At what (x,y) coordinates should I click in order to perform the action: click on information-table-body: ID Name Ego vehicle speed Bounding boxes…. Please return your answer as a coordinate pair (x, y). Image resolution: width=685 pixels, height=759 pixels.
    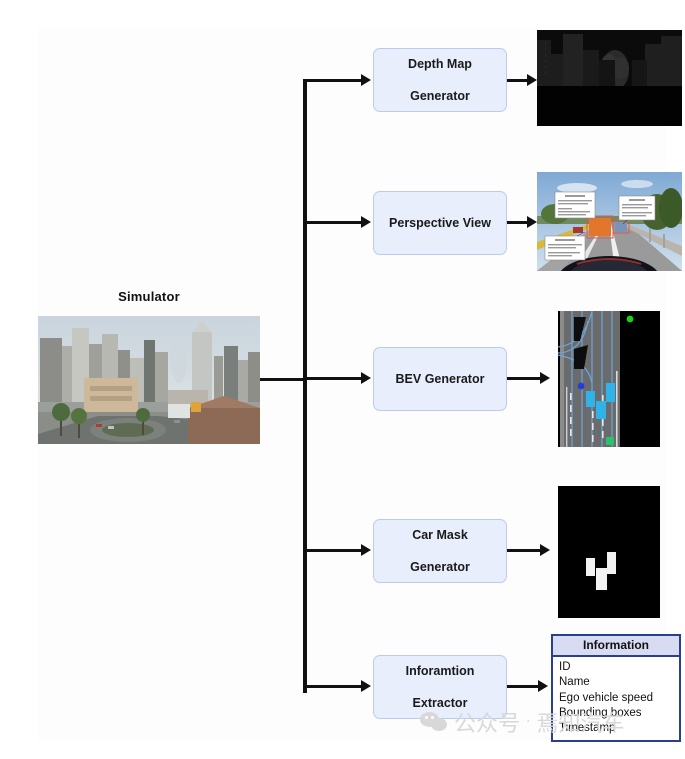
    Looking at the image, I should click on (616, 698).